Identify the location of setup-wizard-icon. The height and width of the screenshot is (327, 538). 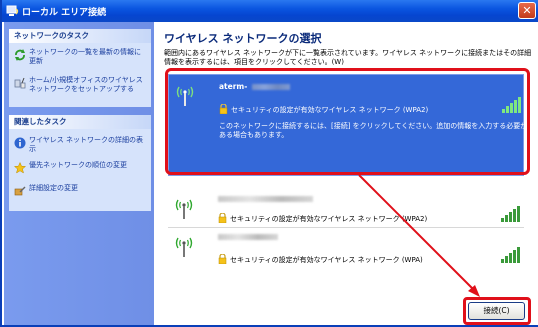
(20, 83).